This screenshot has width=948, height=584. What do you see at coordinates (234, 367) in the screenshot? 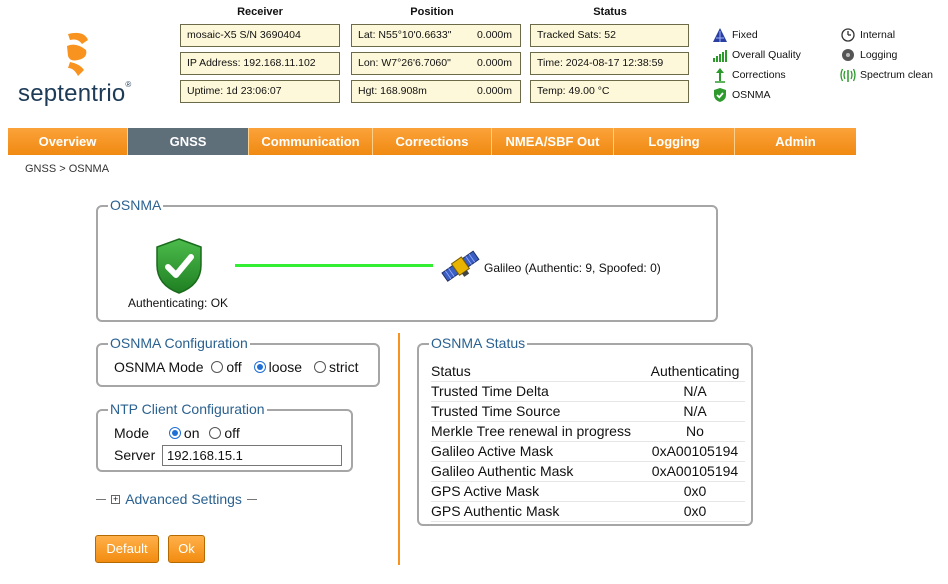
I see `osnma-mode-off-label: off` at bounding box center [234, 367].